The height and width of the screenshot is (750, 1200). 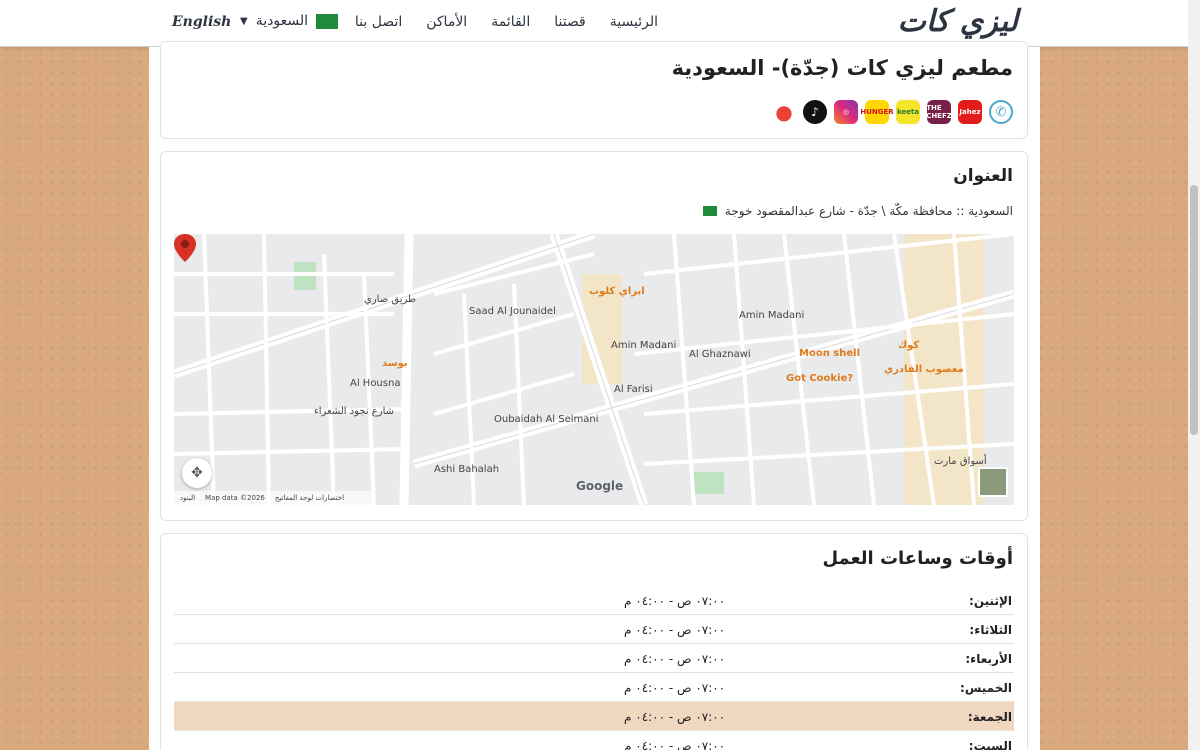 I want to click on satellite-toggle, so click(x=993, y=482).